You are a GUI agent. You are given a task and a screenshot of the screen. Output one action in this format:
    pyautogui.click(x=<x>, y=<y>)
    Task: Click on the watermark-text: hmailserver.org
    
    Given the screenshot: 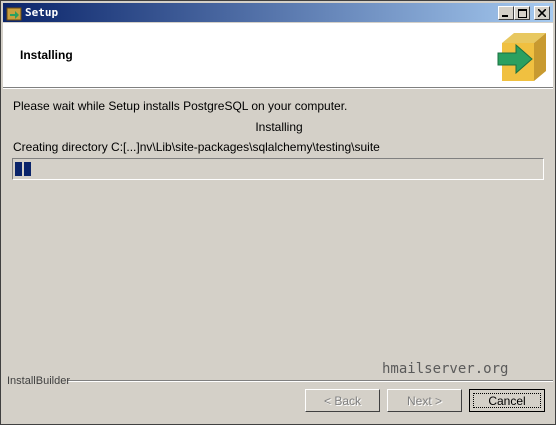 What is the action you would take?
    pyautogui.click(x=445, y=369)
    